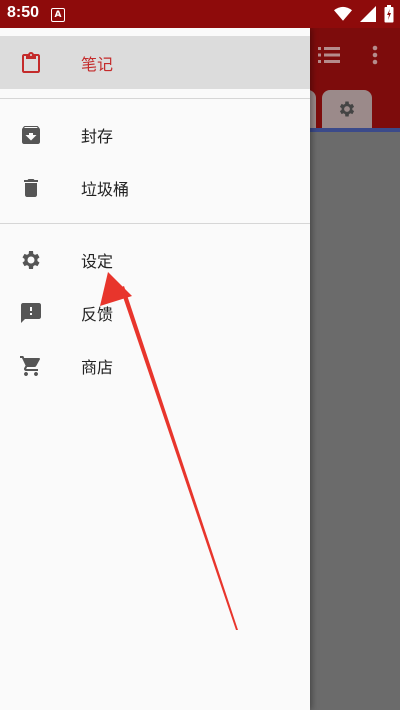  What do you see at coordinates (329, 55) in the screenshot?
I see `list-view-icon` at bounding box center [329, 55].